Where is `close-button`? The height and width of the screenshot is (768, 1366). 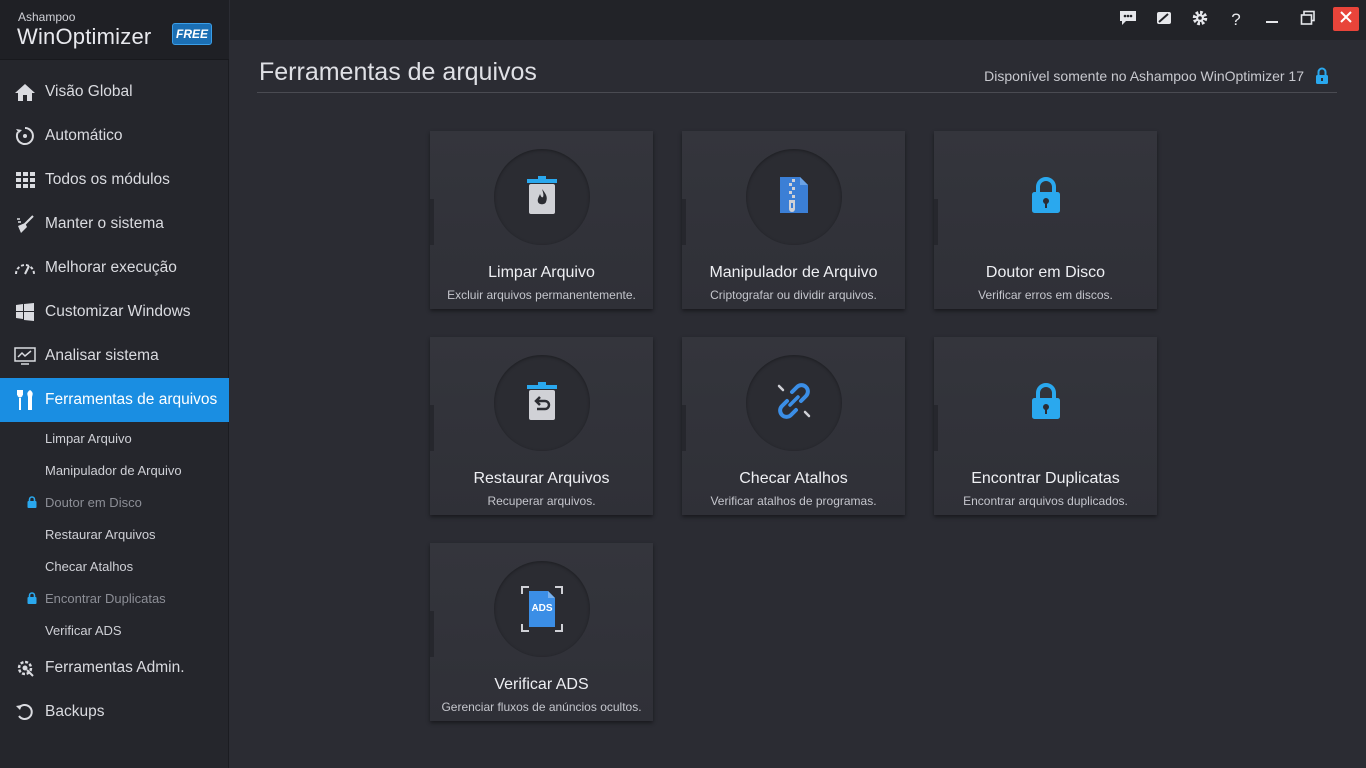 close-button is located at coordinates (1346, 19).